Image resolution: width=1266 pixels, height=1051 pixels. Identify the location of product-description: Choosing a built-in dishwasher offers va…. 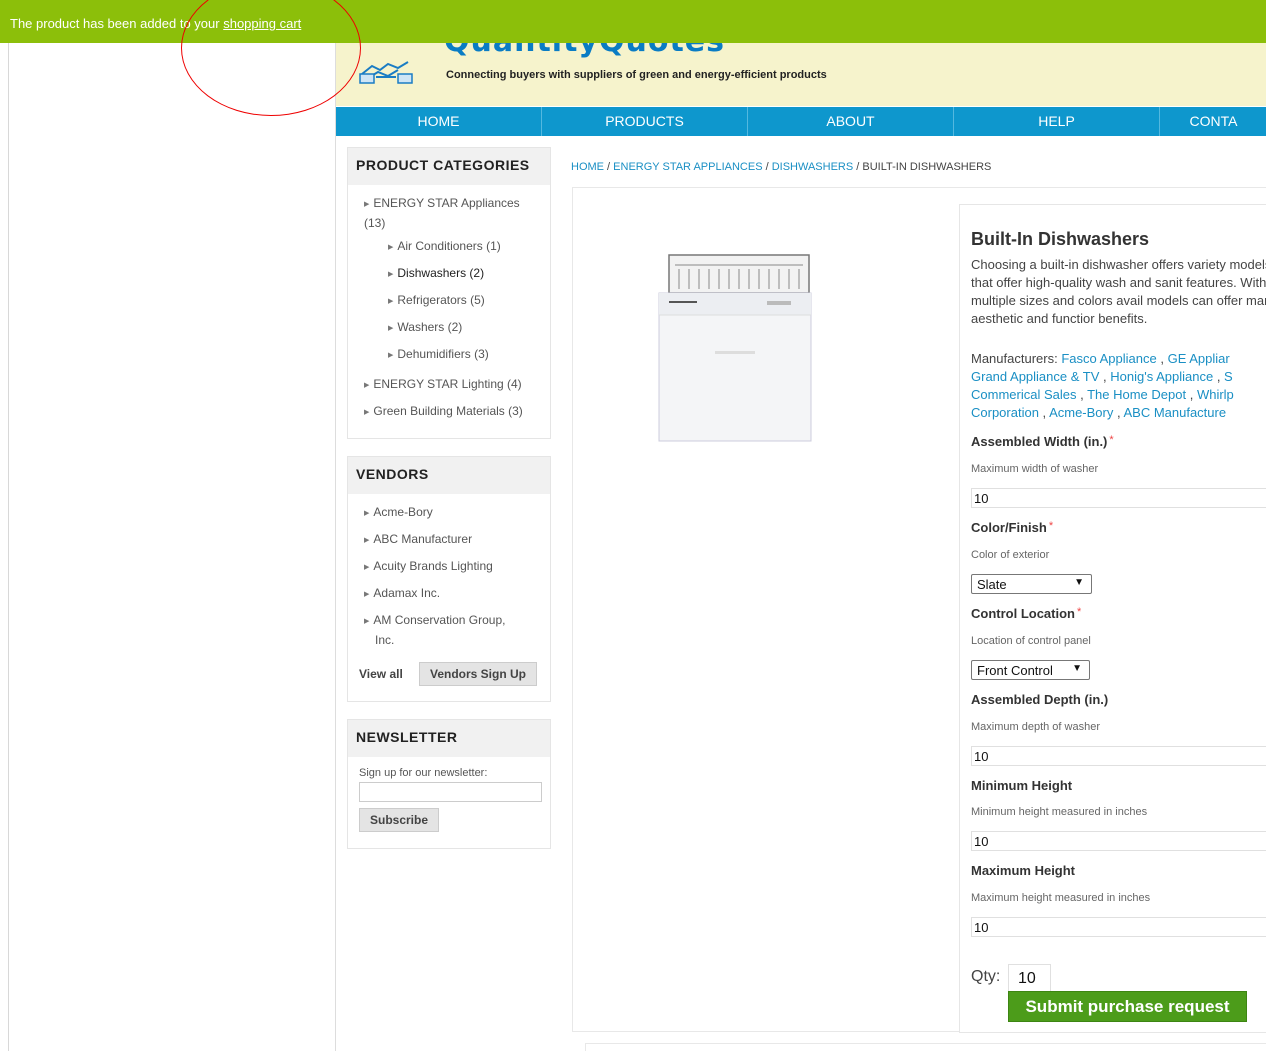
(1118, 291).